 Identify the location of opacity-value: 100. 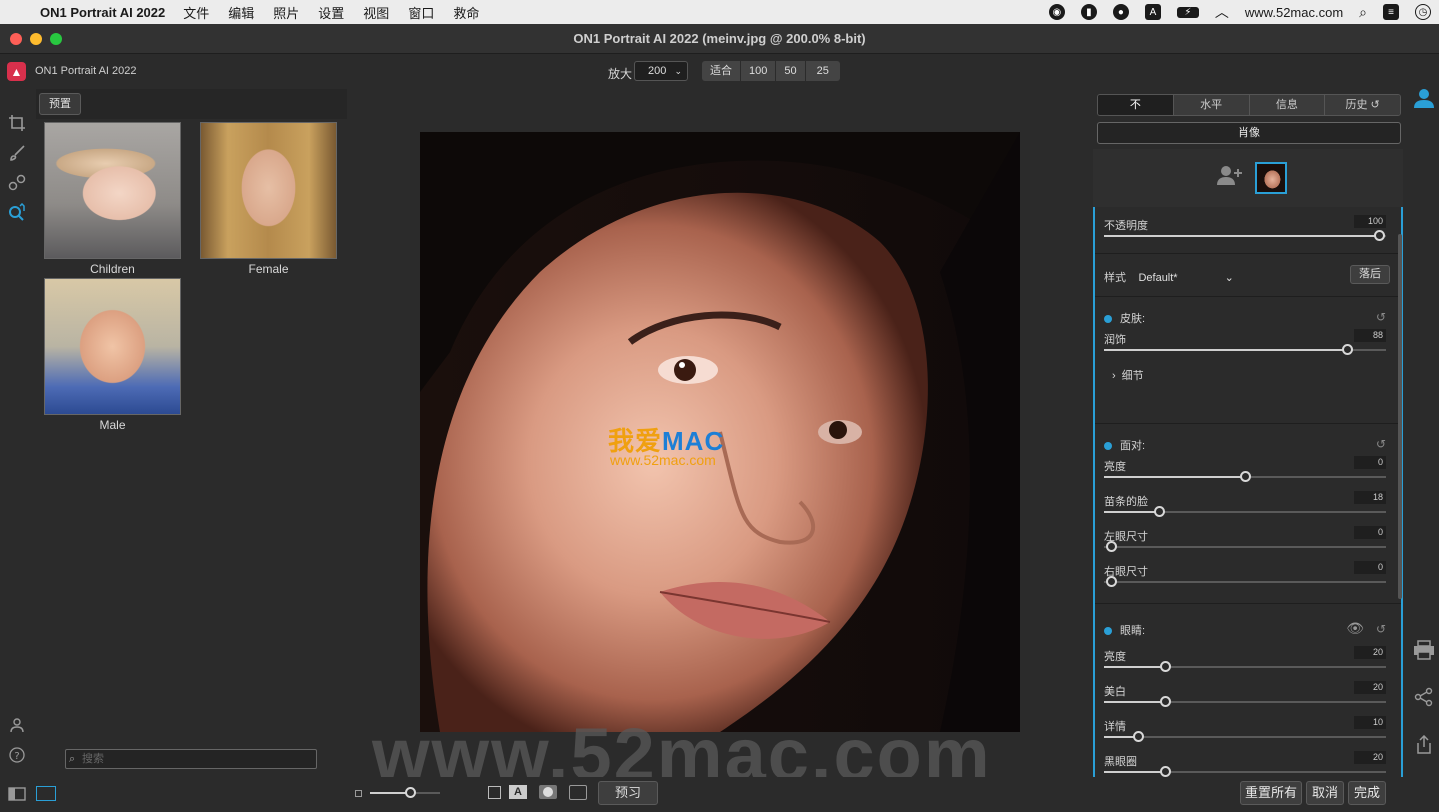
(1370, 221).